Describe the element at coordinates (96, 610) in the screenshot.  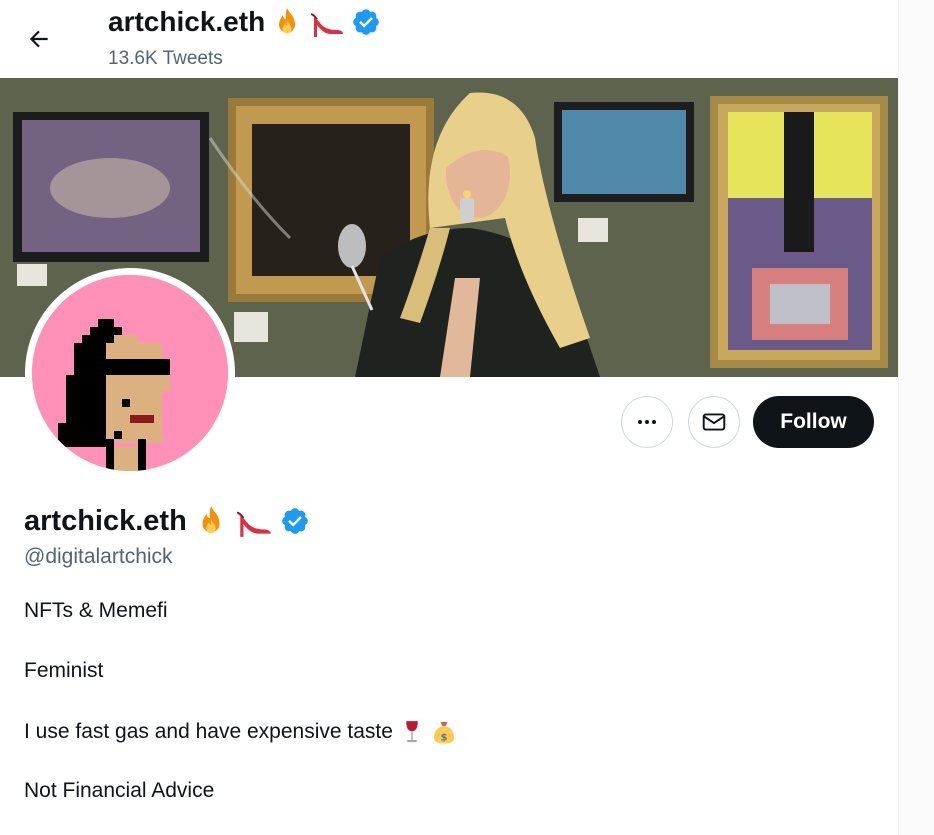
I see `bio-line: NFTs & Memefi` at that location.